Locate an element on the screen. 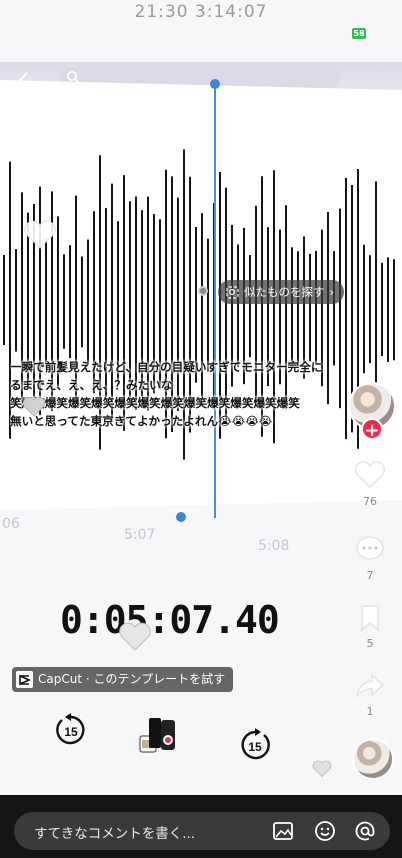 The height and width of the screenshot is (858, 402). save-button: 5 is located at coordinates (370, 627).